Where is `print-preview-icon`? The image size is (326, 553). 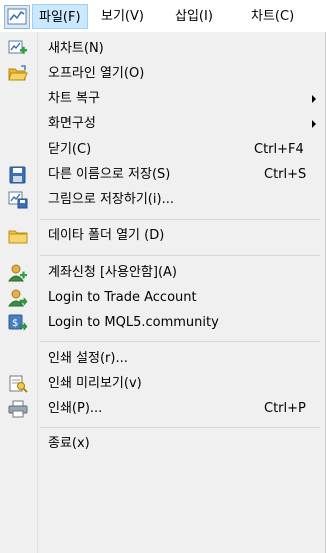 print-preview-icon is located at coordinates (18, 384).